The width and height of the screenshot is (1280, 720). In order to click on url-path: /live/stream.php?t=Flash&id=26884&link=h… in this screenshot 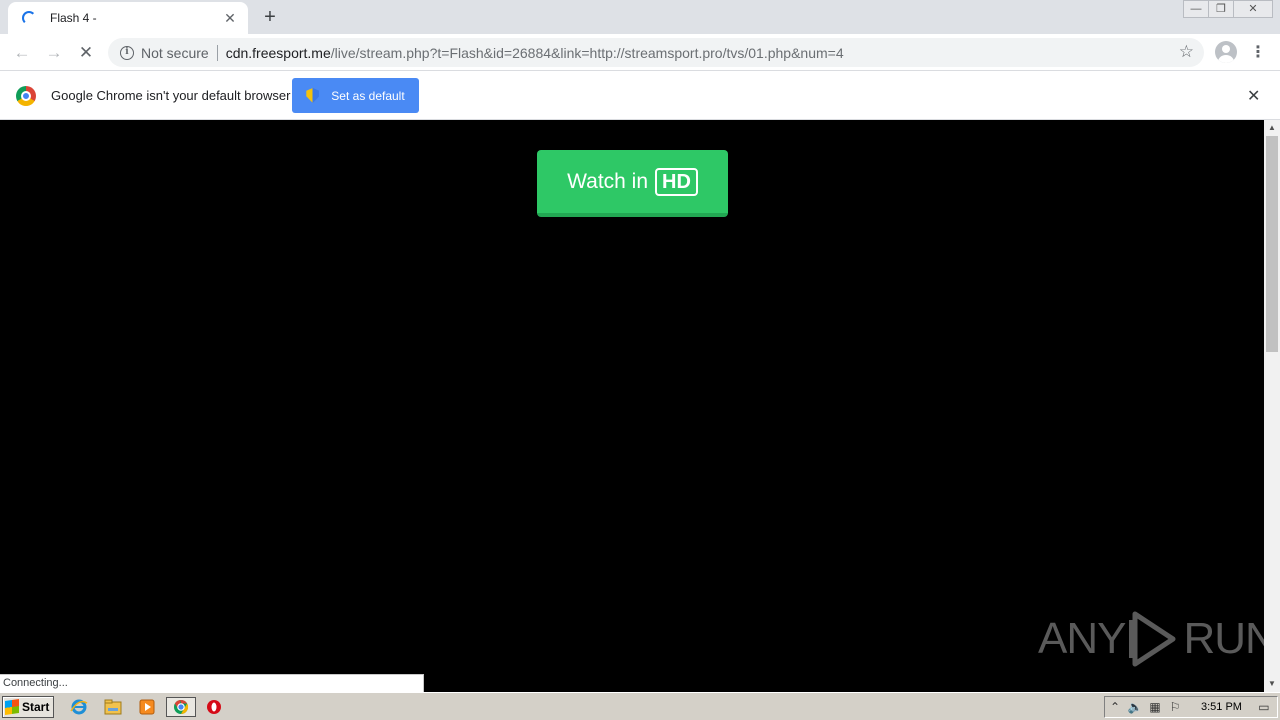, I will do `click(587, 52)`.